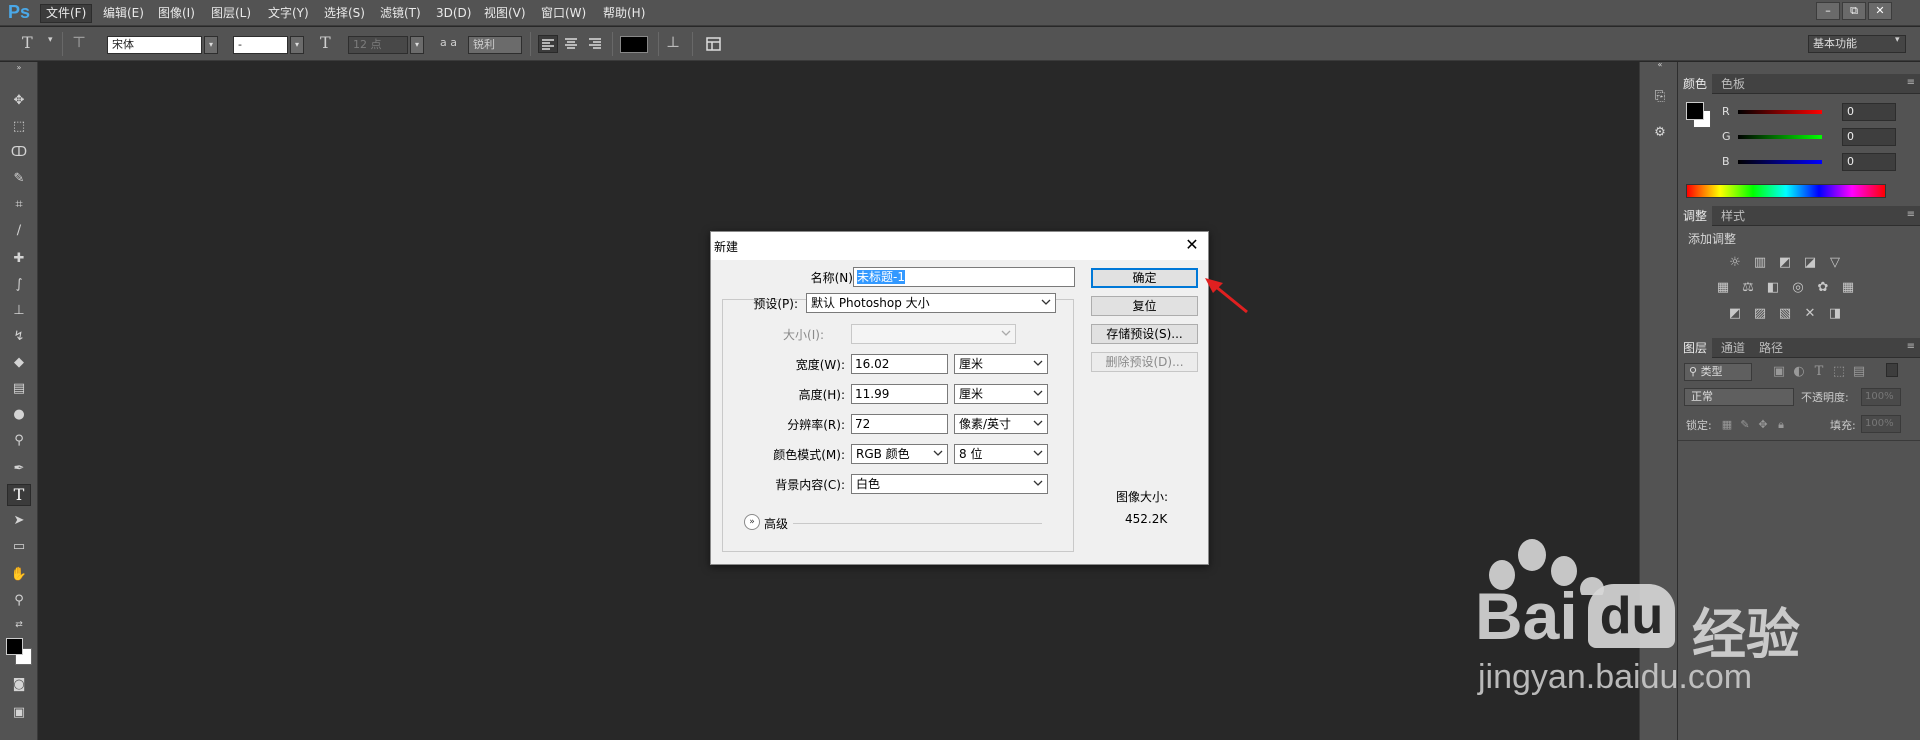  What do you see at coordinates (19, 625) in the screenshot?
I see `swap-colors-icon: ⇄` at bounding box center [19, 625].